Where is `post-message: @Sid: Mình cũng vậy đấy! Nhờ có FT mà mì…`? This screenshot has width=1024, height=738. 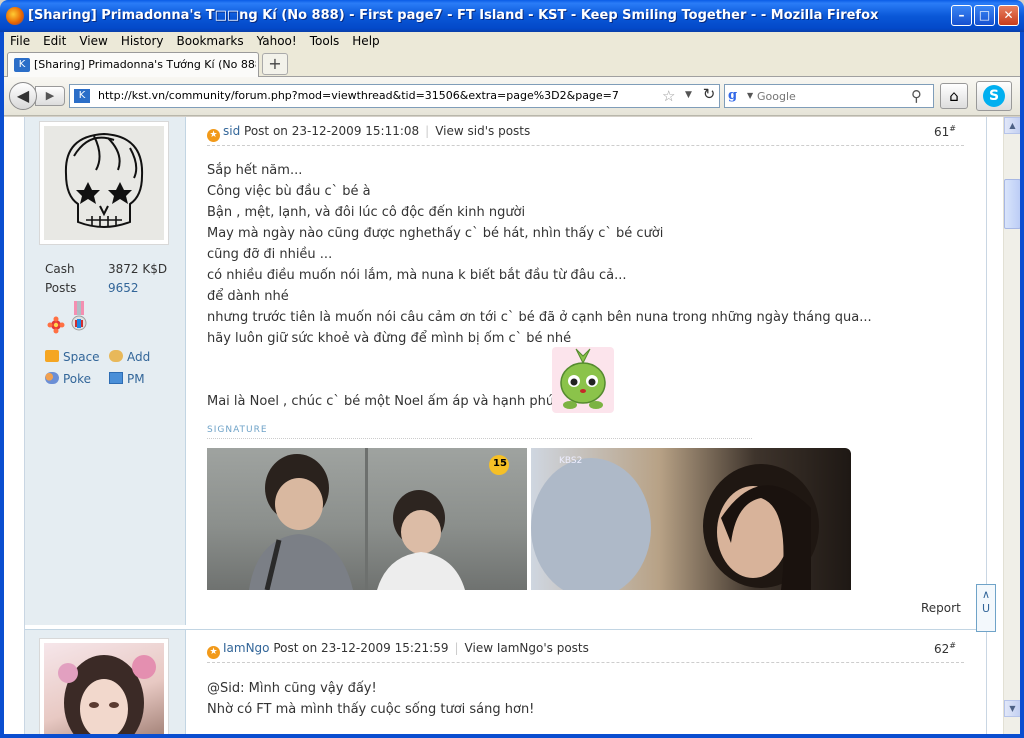 post-message: @Sid: Mình cũng vậy đấy! Nhờ có FT mà mì… is located at coordinates (577, 699).